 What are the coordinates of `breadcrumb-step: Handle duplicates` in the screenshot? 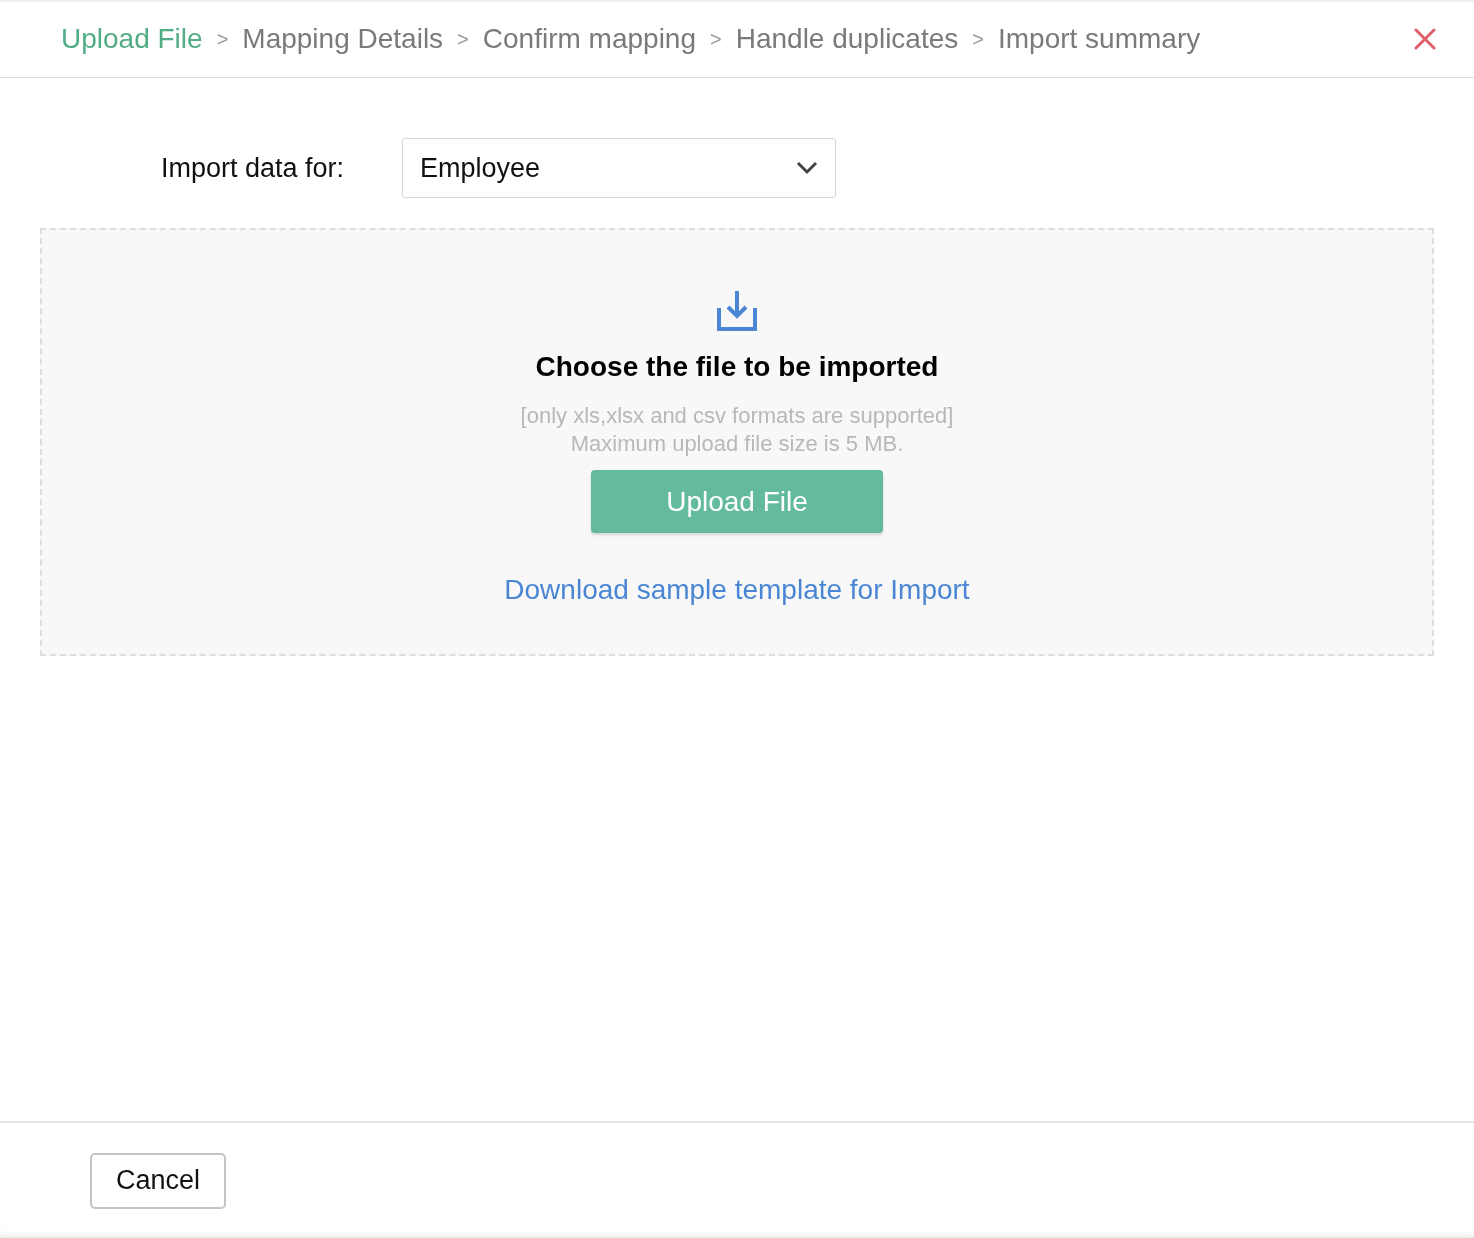 It's located at (847, 38).